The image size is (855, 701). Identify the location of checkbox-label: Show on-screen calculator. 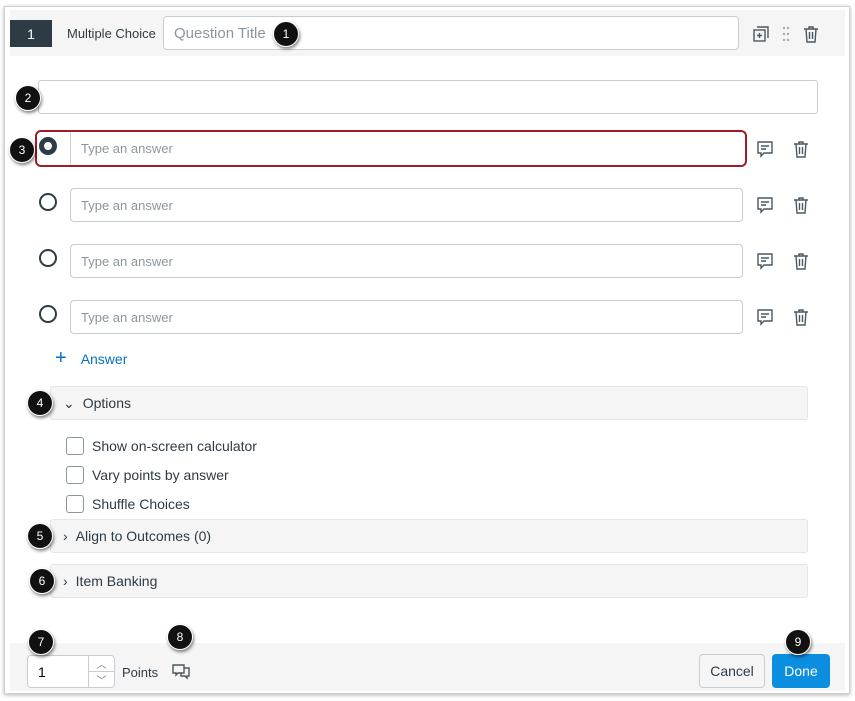
(174, 446).